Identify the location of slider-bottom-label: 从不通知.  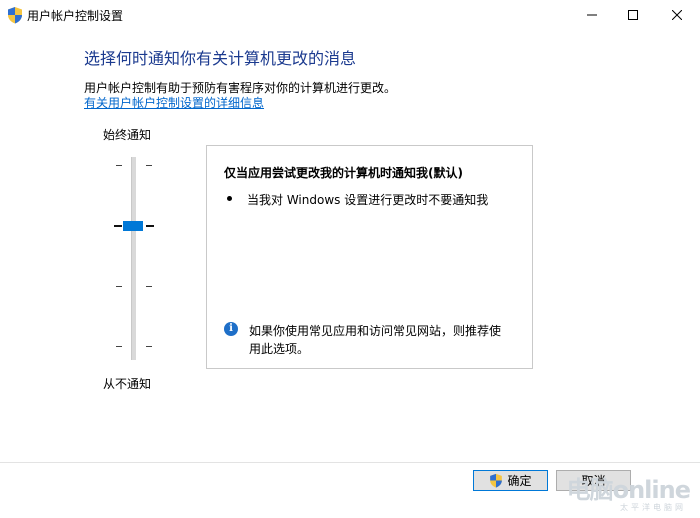
(127, 384).